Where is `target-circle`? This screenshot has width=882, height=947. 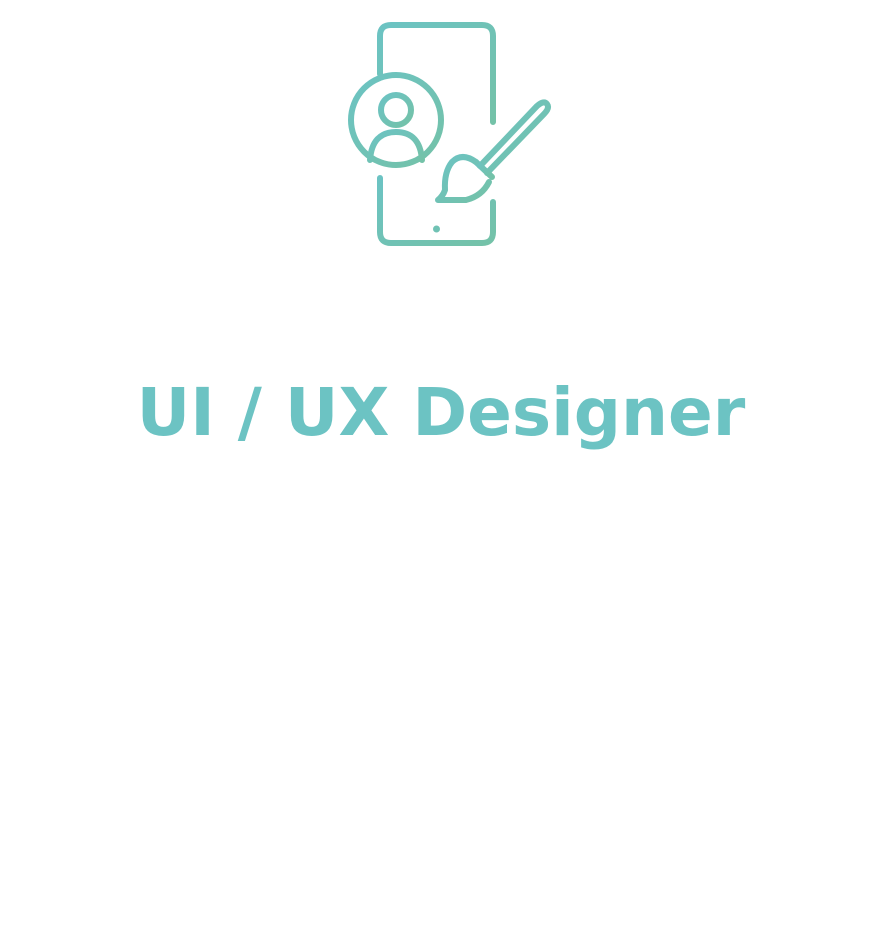
target-circle is located at coordinates (396, 120).